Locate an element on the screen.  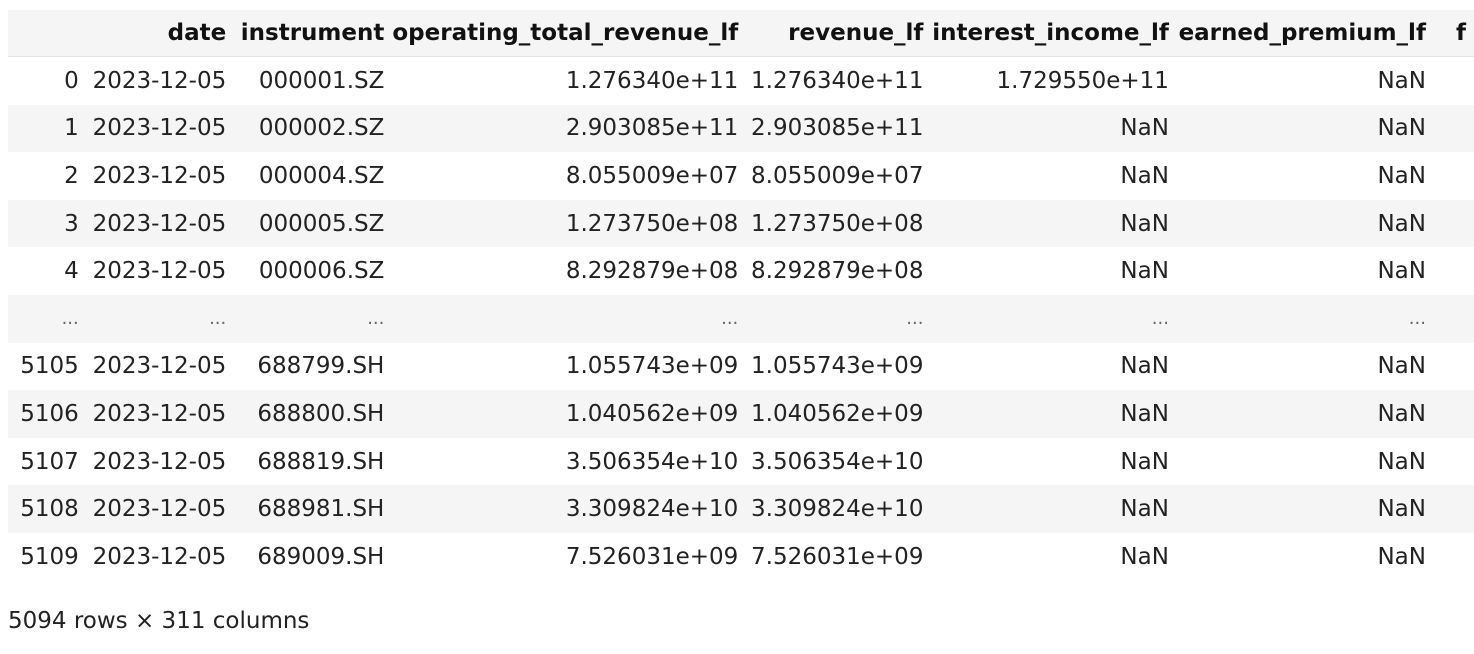
header-operating-total-revenue: operating_total_revenue_lf is located at coordinates (569, 33).